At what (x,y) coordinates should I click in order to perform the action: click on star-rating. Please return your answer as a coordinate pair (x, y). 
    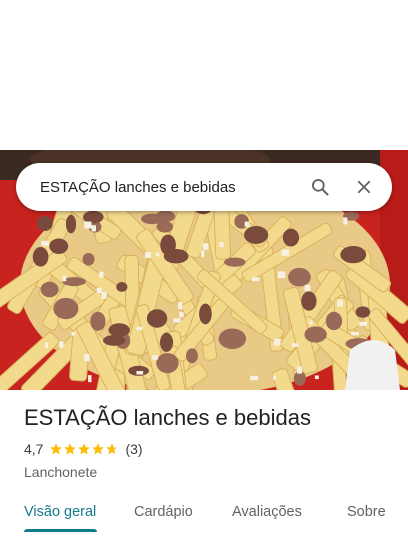
    Looking at the image, I should click on (84, 449).